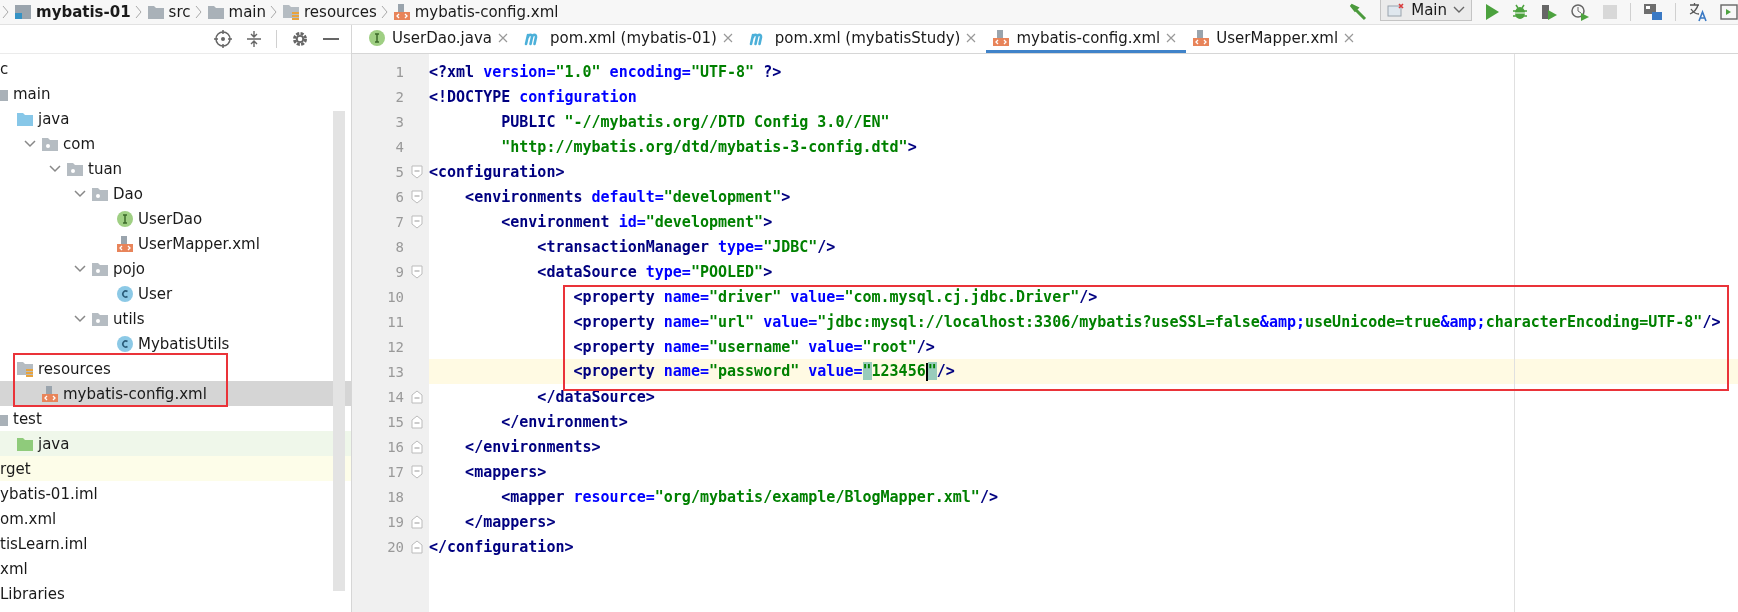 The image size is (1738, 612). What do you see at coordinates (339, 351) in the screenshot?
I see `scrollbar` at bounding box center [339, 351].